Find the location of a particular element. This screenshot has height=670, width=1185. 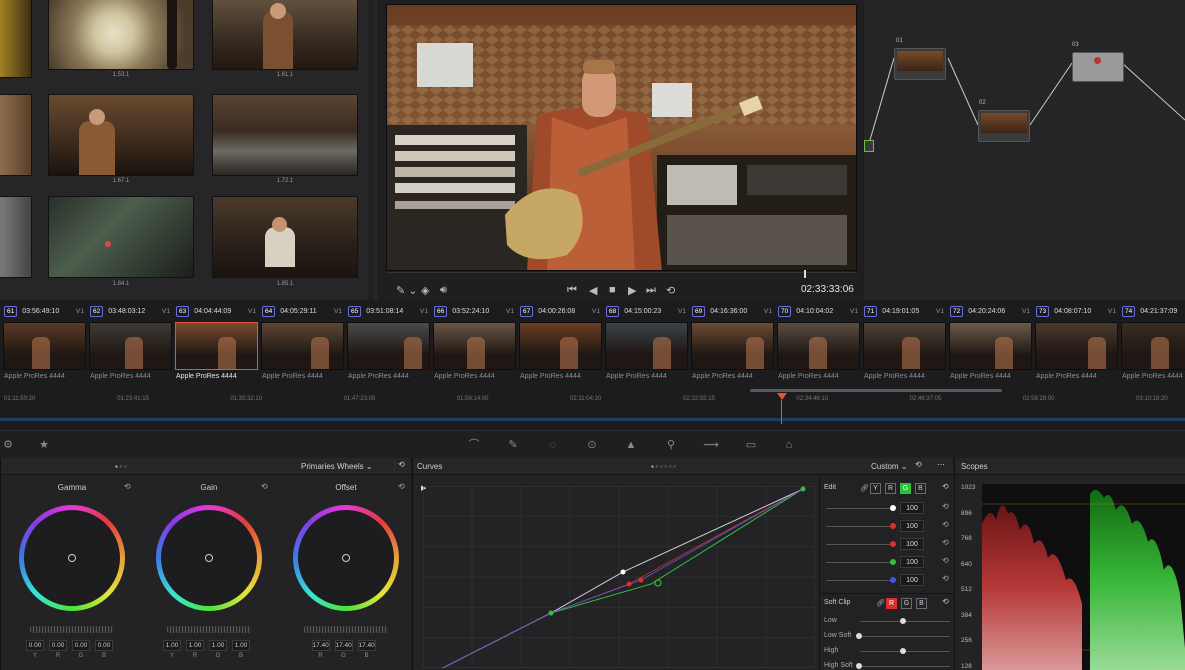

channel-button-g: G is located at coordinates (905, 488).